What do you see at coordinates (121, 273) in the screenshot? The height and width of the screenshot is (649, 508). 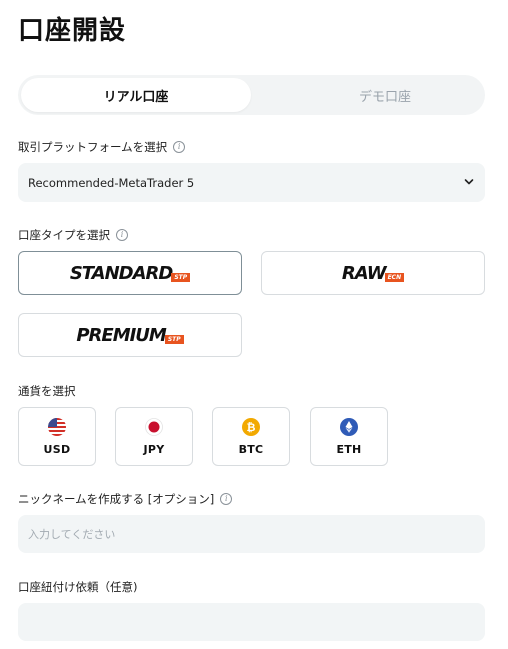 I see `standard-logo-text: STANDARD` at bounding box center [121, 273].